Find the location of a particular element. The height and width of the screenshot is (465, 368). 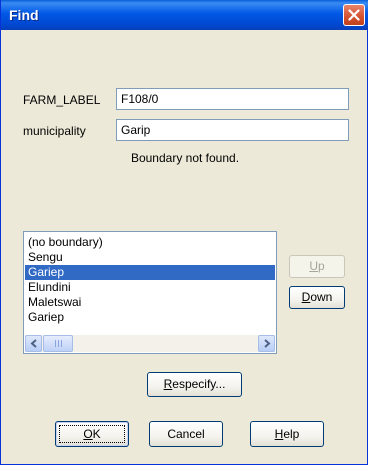

arrow-left-icon is located at coordinates (33, 343).